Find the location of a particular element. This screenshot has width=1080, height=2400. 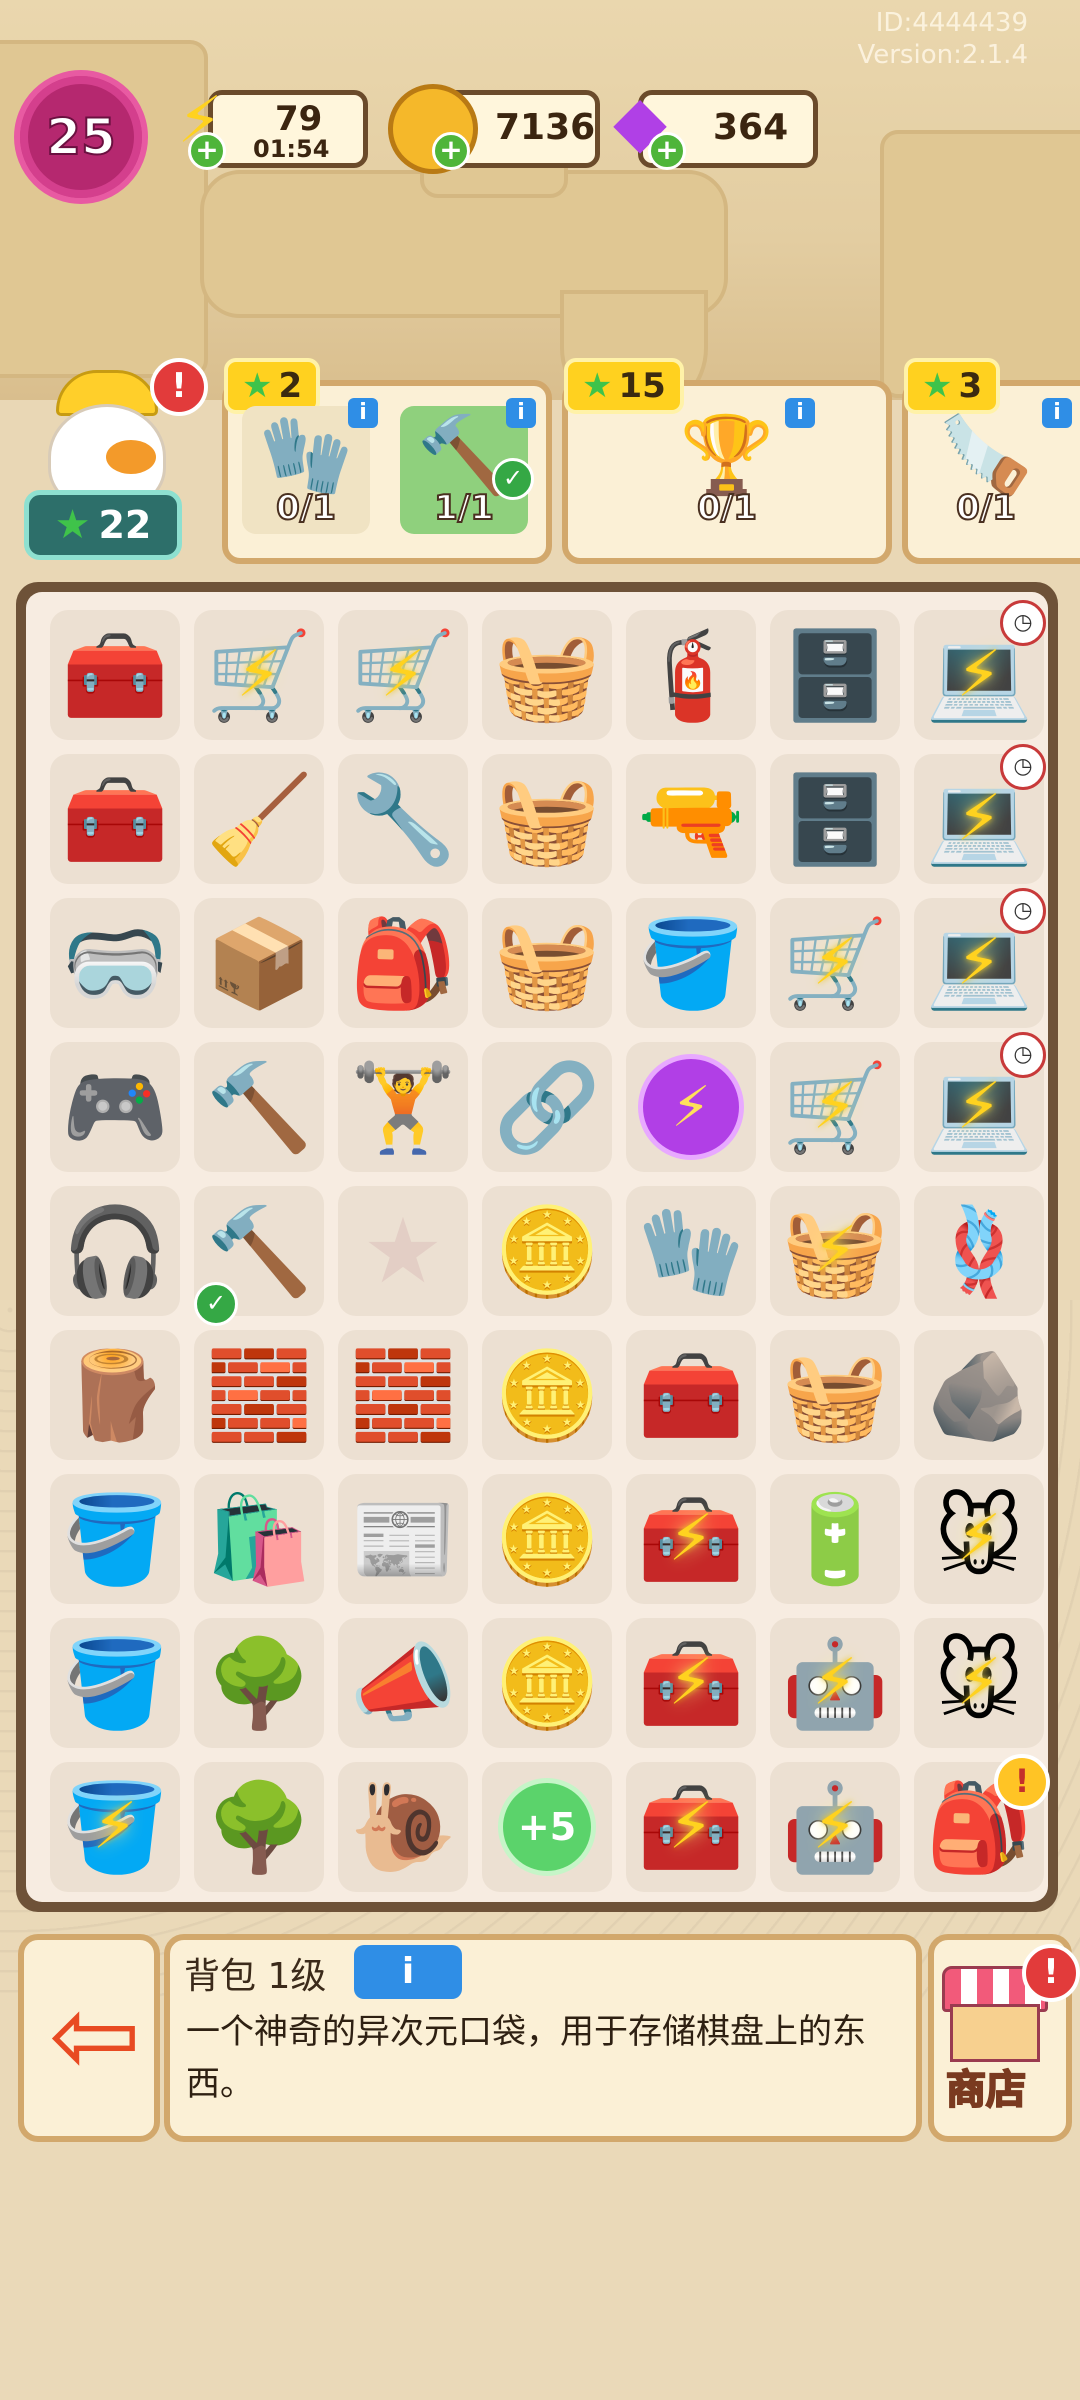

order-card-1: ★ 2 🧤 0/1 i 🔨 1/1 i ✓ is located at coordinates (387, 461).